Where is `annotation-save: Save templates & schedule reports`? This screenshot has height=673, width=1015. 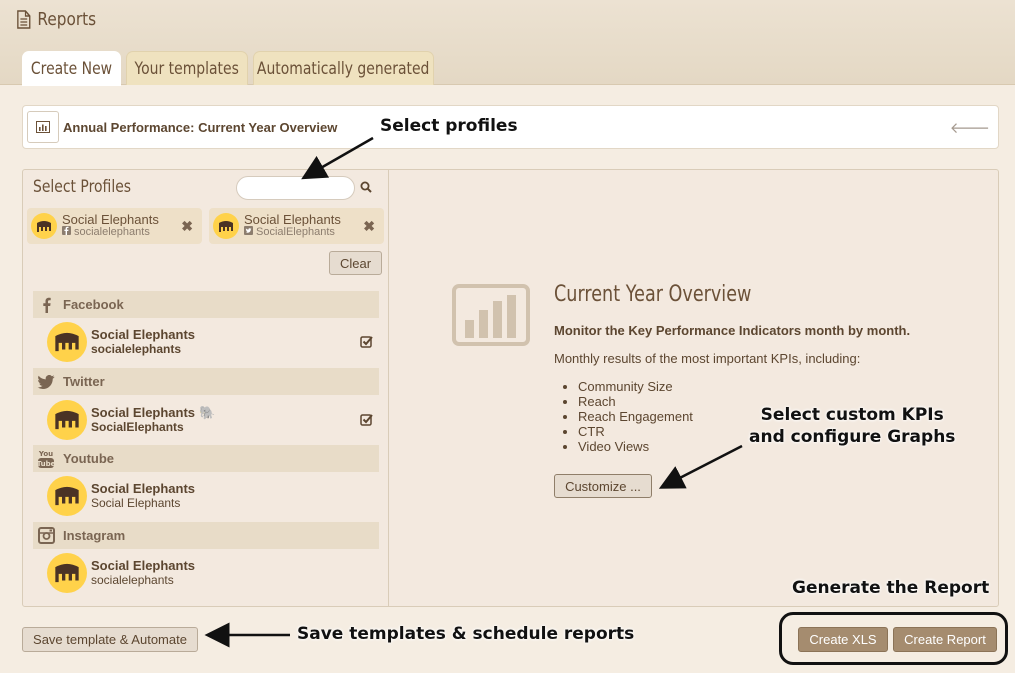
annotation-save: Save templates & schedule reports is located at coordinates (466, 634).